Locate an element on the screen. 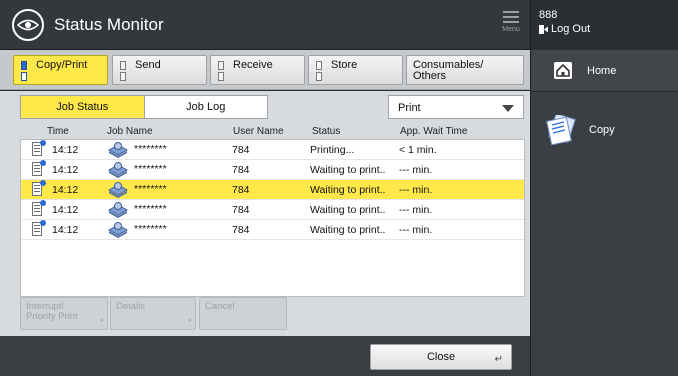 Image resolution: width=678 pixels, height=376 pixels. tab-receive: Receive is located at coordinates (257, 70).